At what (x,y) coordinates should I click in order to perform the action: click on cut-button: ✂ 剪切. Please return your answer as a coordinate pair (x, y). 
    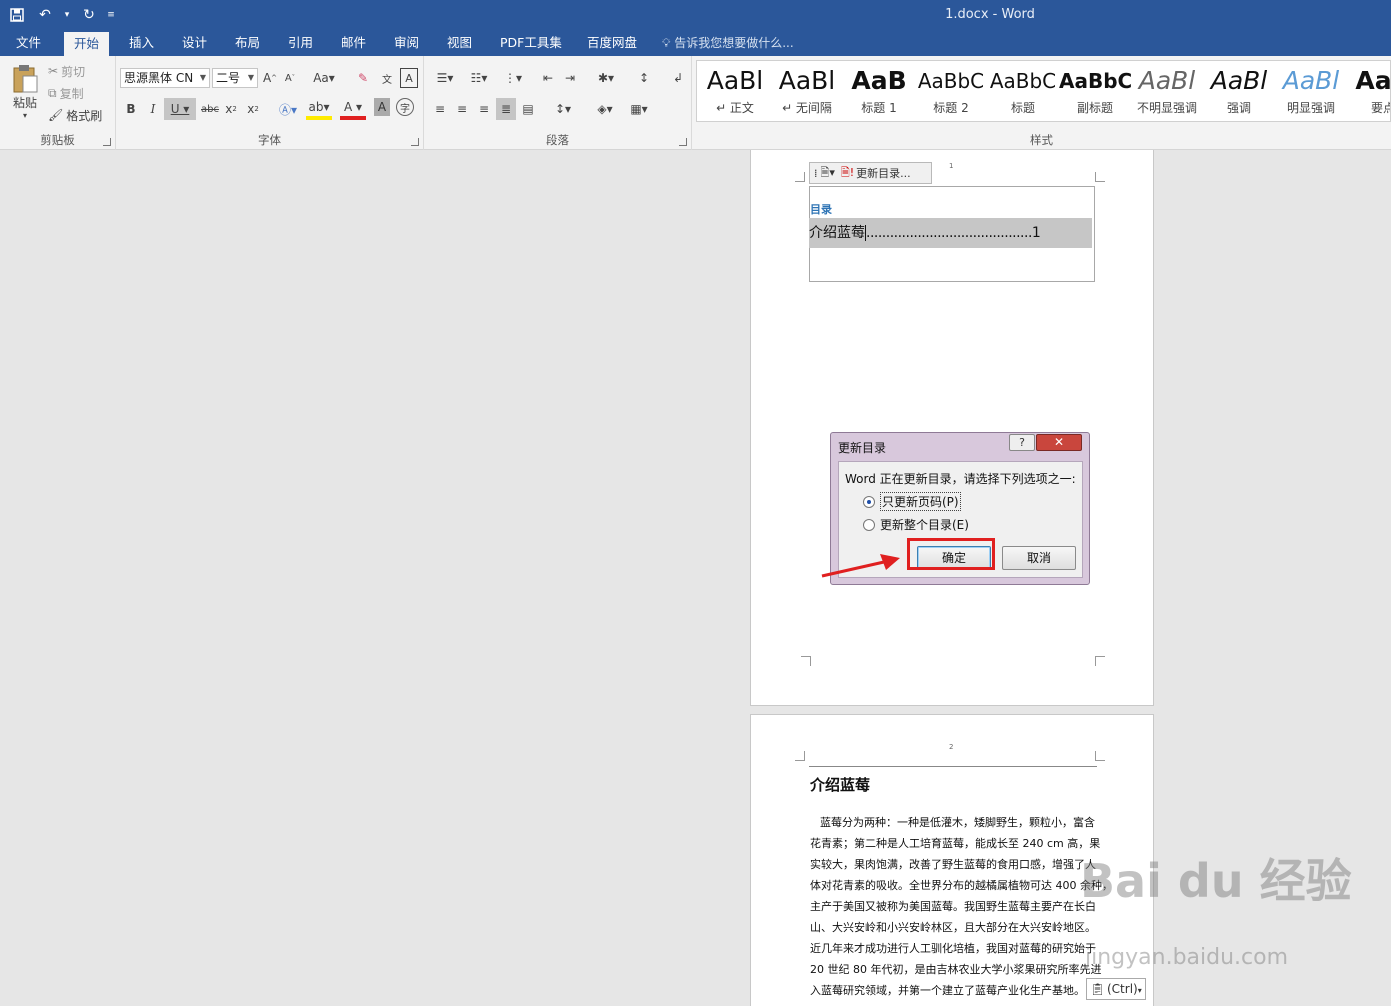
    Looking at the image, I should click on (66, 71).